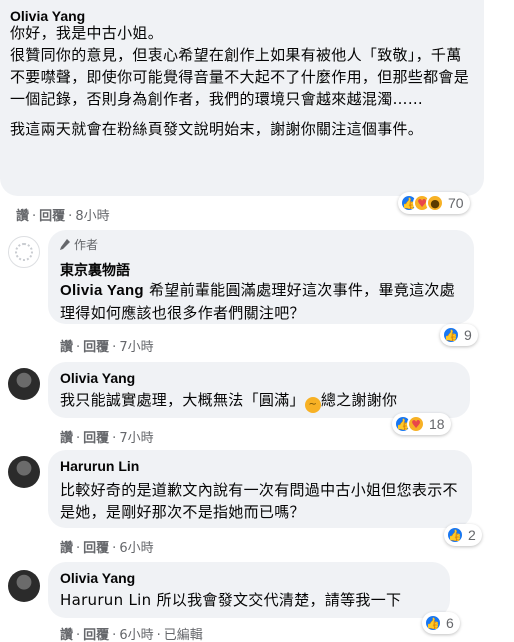  What do you see at coordinates (456, 203) in the screenshot?
I see `reaction-count: 70` at bounding box center [456, 203].